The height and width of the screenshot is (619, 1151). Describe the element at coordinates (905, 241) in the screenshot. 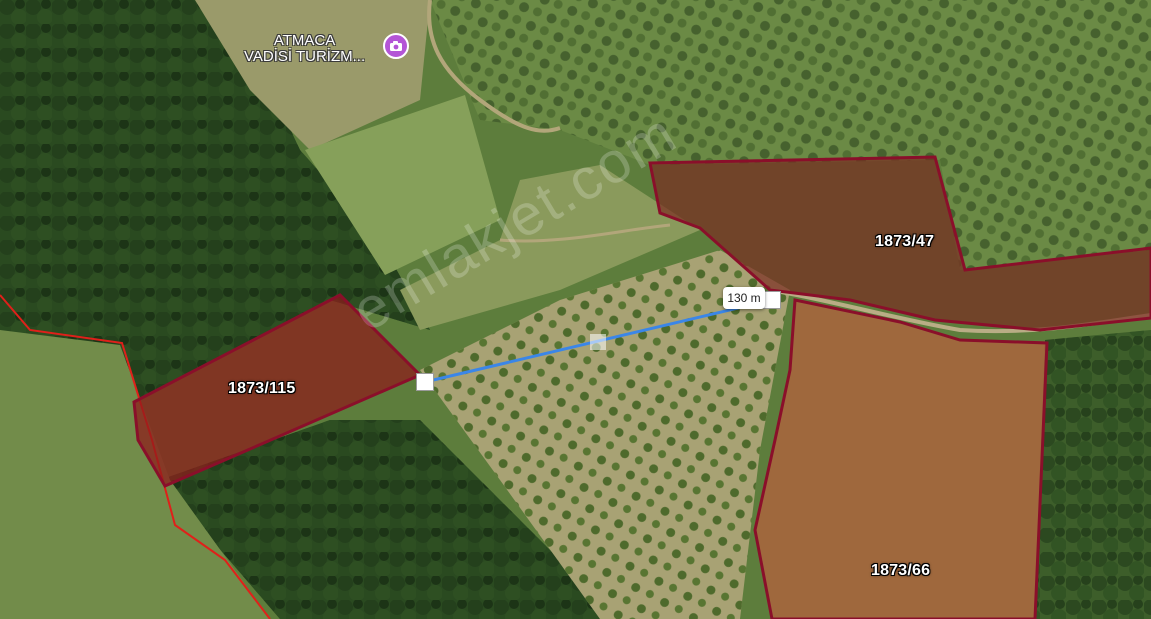

I see `parcel-label-1873-47: 1873/47` at that location.